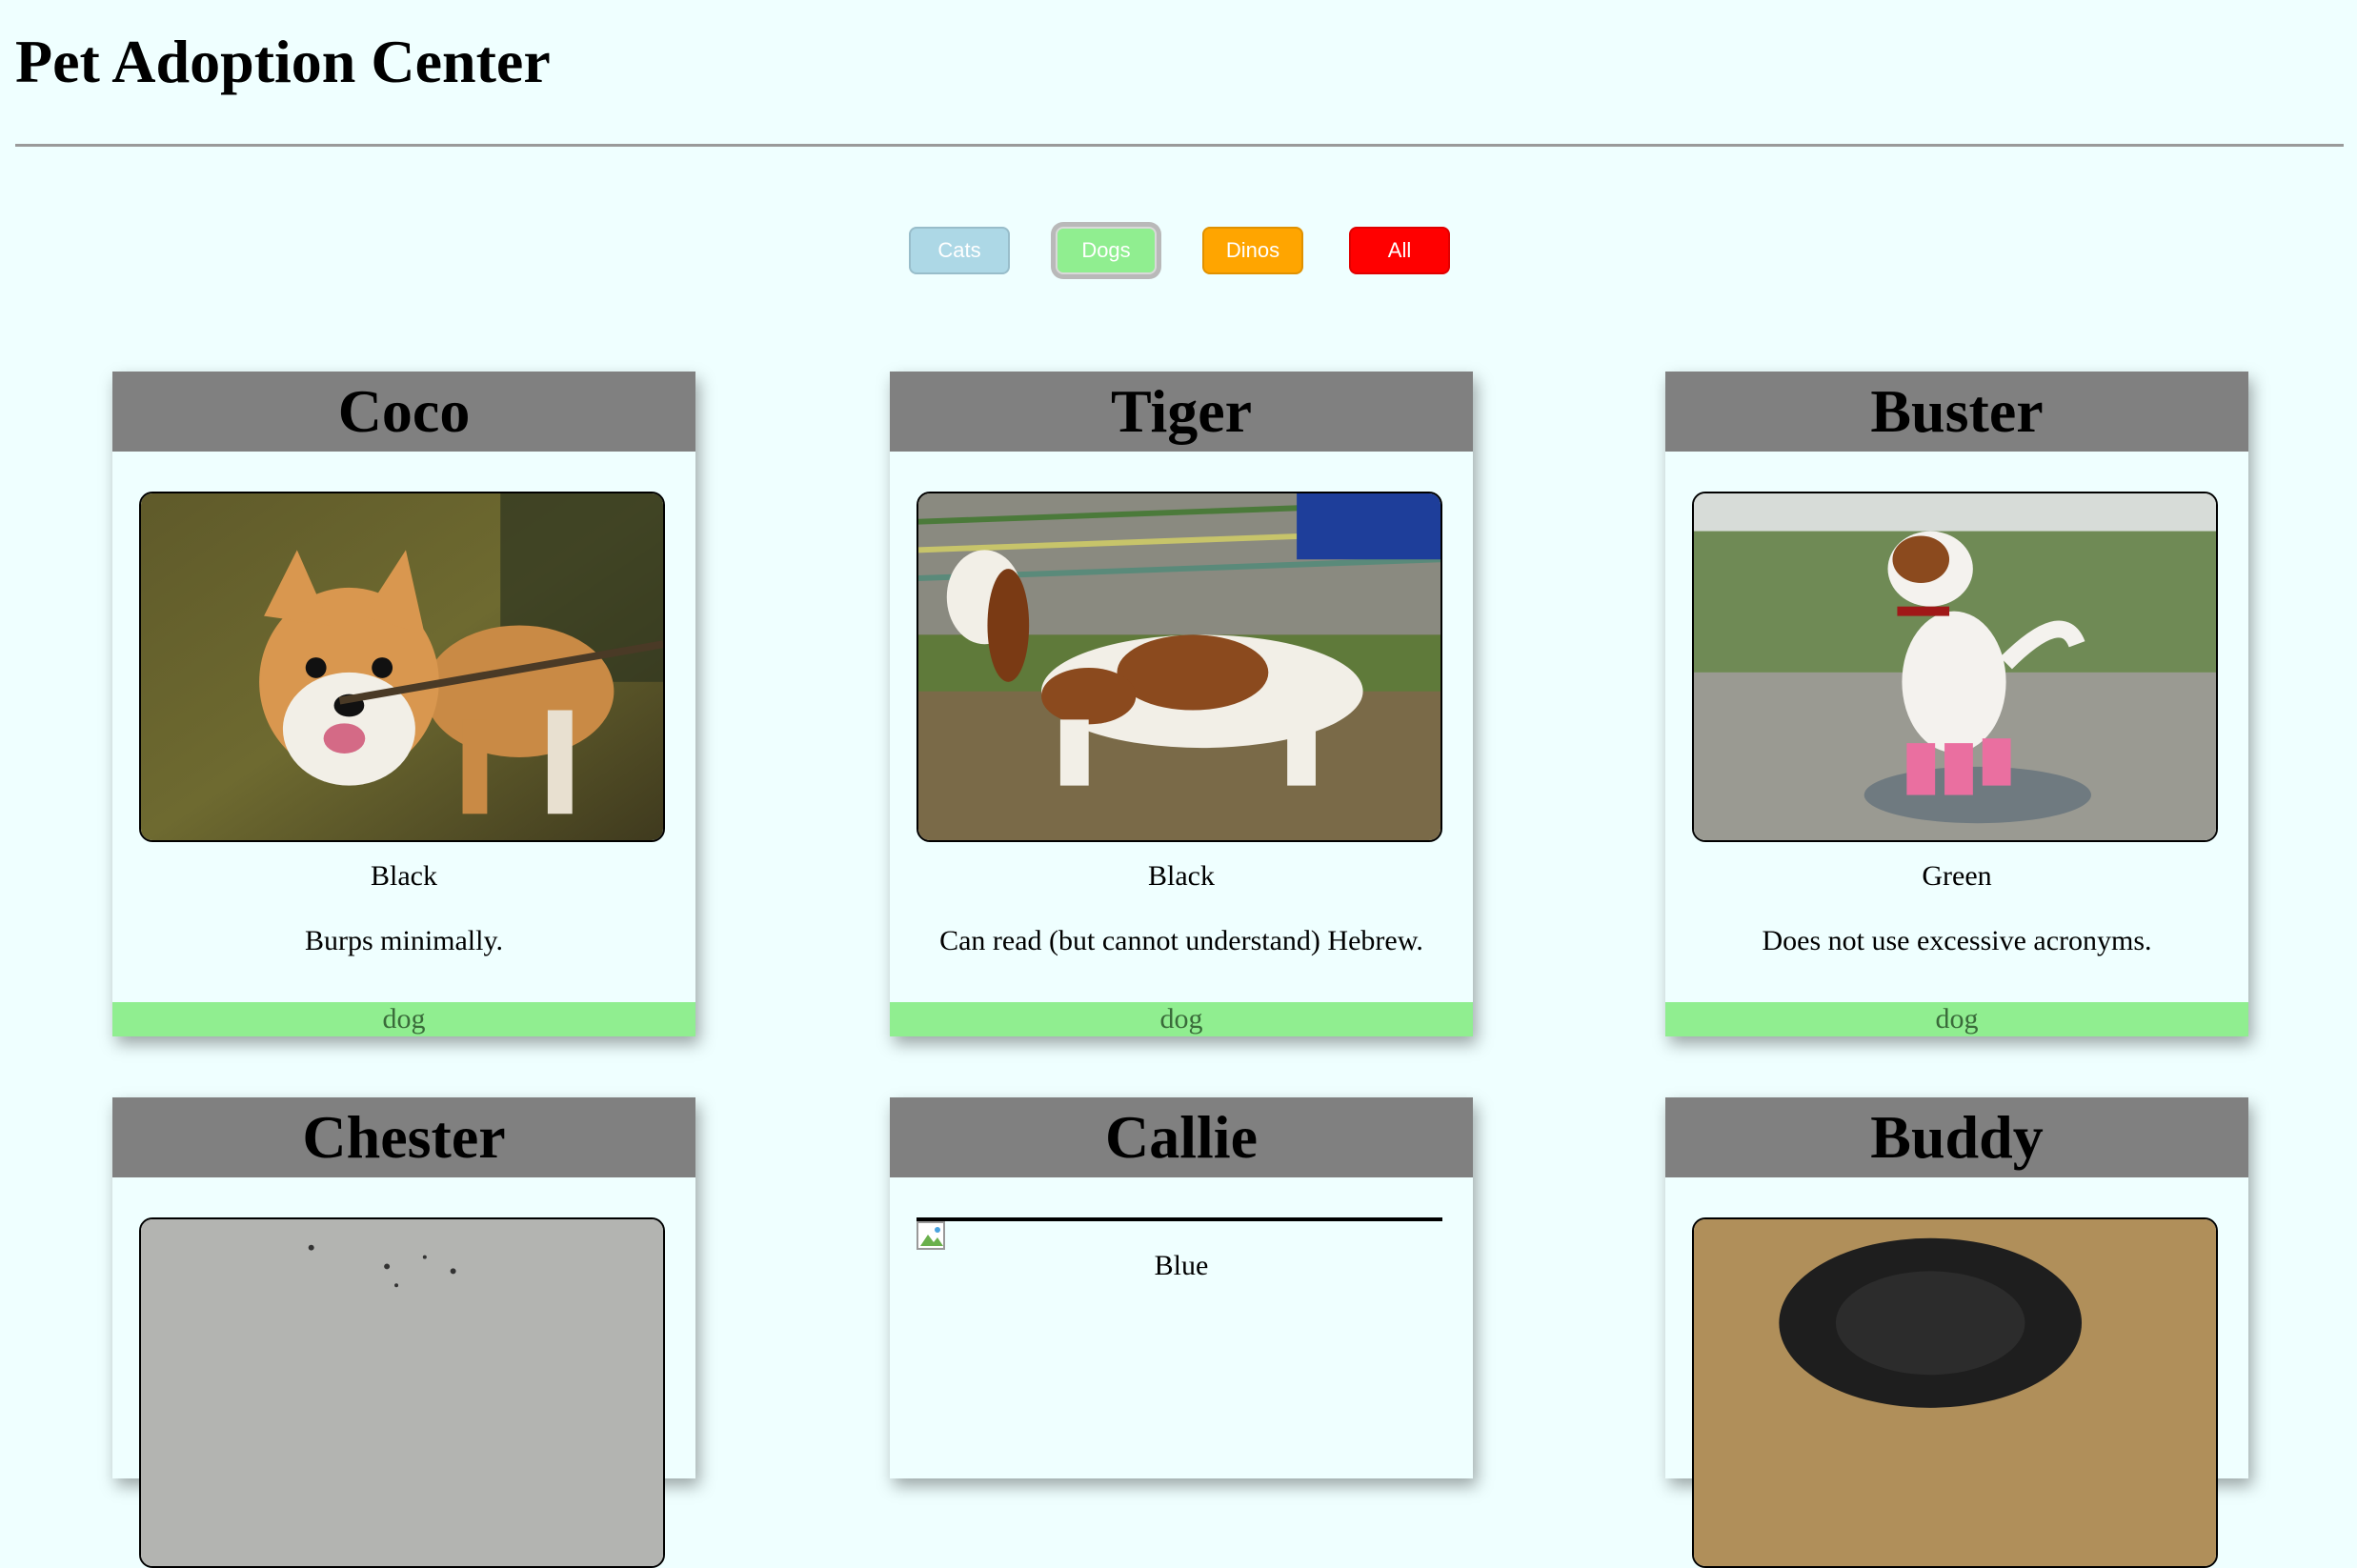 This screenshot has height=1568, width=2357. I want to click on header-divider, so click(1179, 145).